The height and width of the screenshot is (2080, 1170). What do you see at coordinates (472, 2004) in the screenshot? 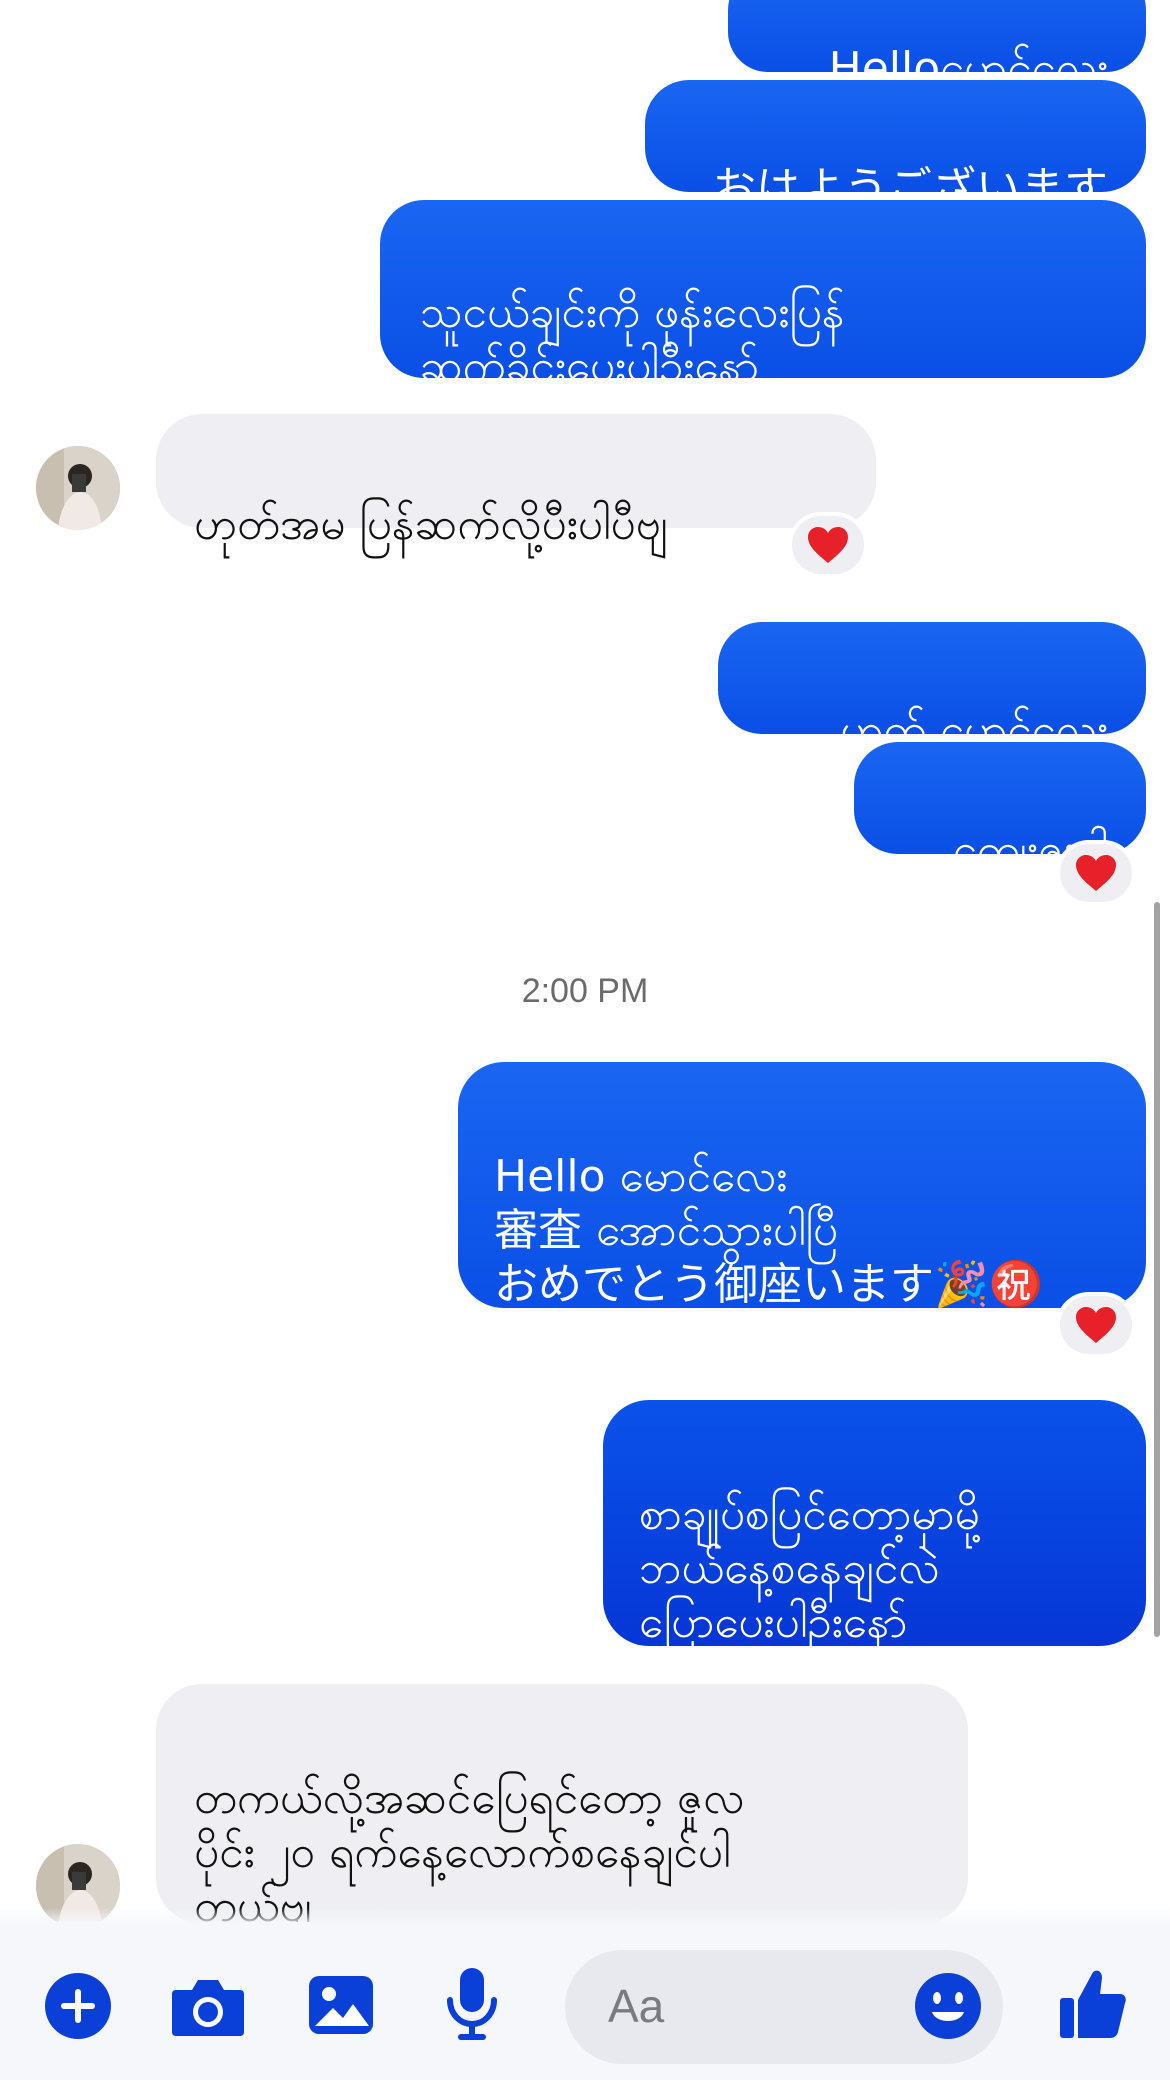
I see `microphone-icon` at bounding box center [472, 2004].